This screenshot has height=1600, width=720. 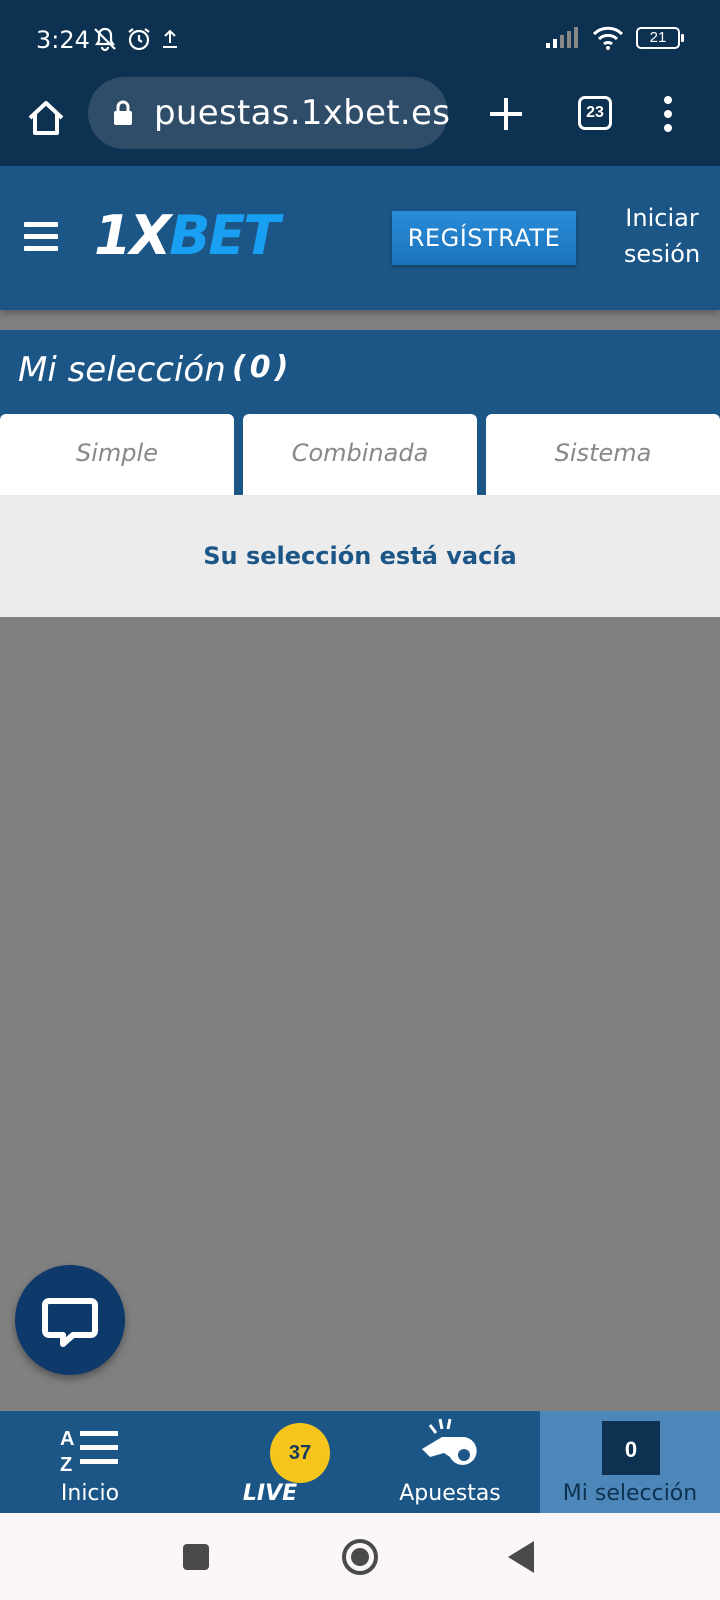 What do you see at coordinates (662, 236) in the screenshot?
I see `login-link: Iniciar sesión` at bounding box center [662, 236].